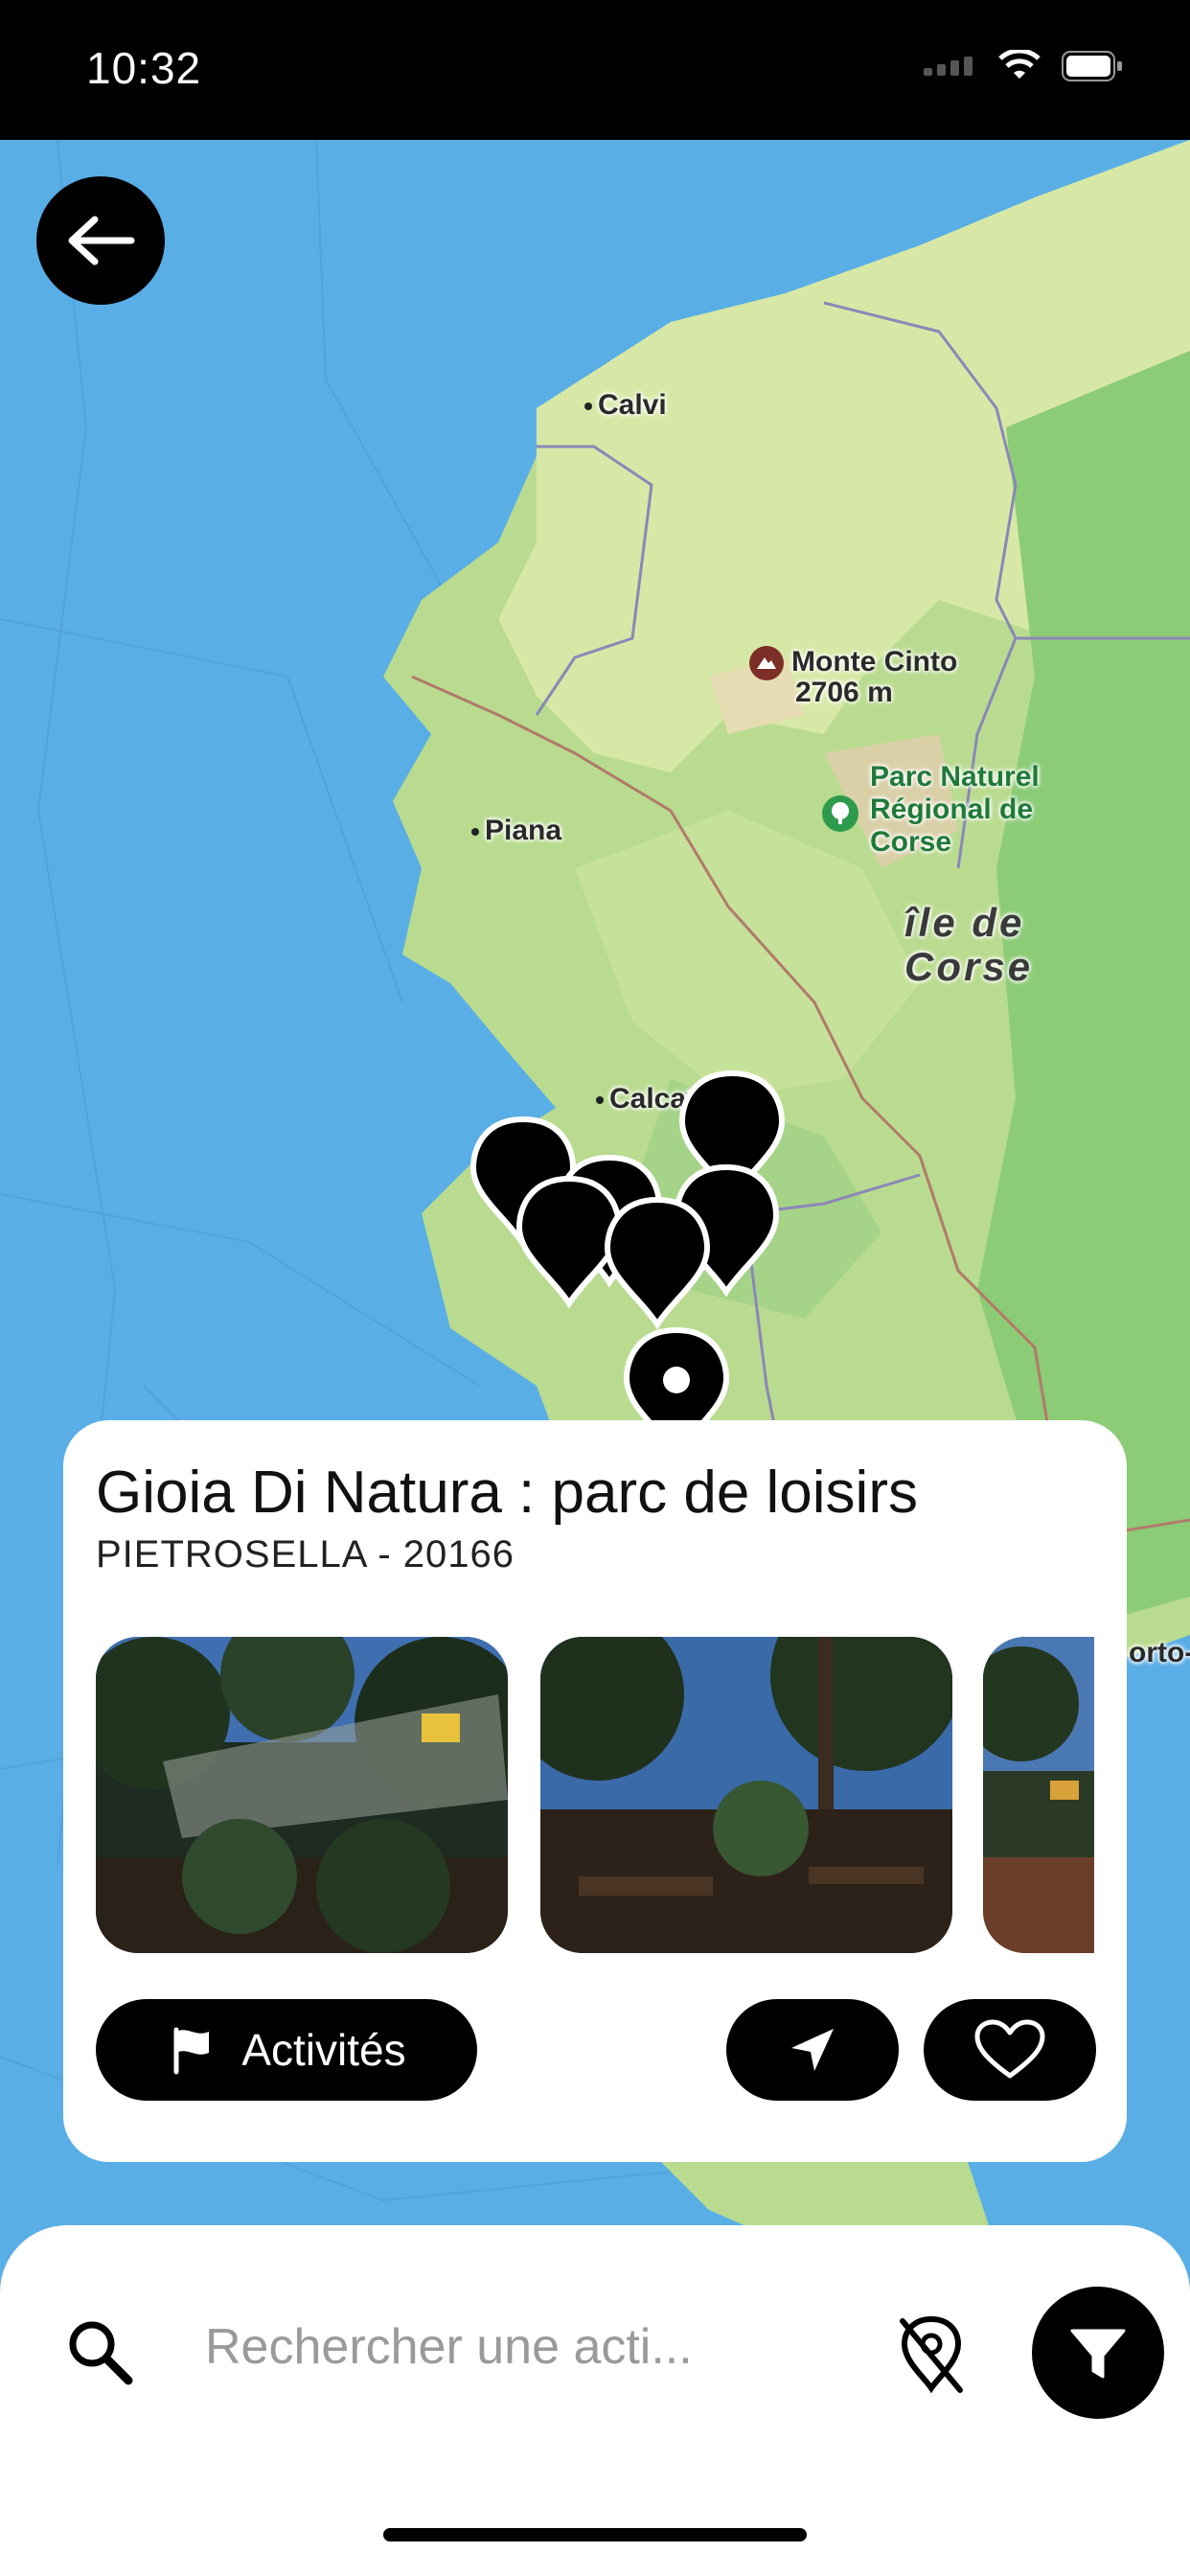 This screenshot has height=2576, width=1190. I want to click on flag-icon, so click(191, 2051).